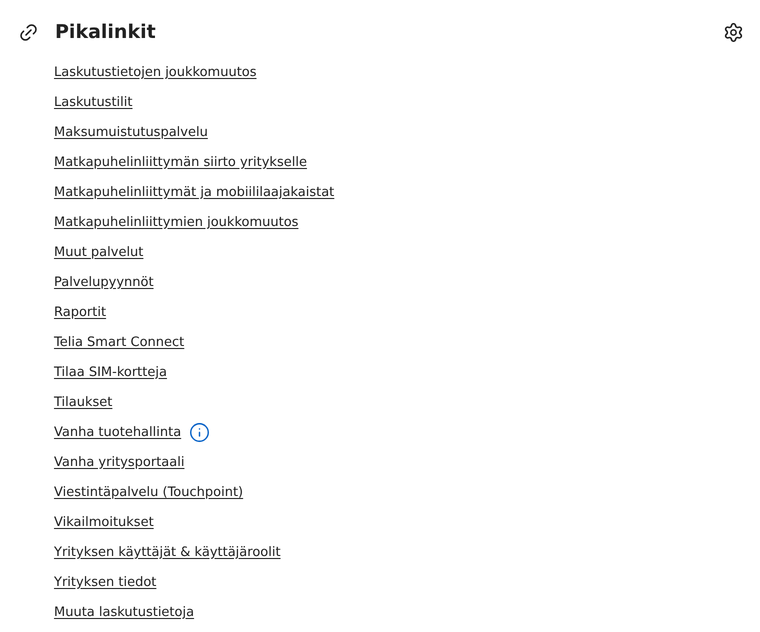 This screenshot has height=632, width=760. I want to click on settings-button, so click(733, 32).